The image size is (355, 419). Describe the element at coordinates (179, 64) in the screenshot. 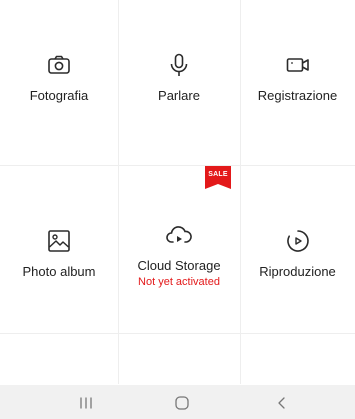

I see `microphone-icon` at that location.